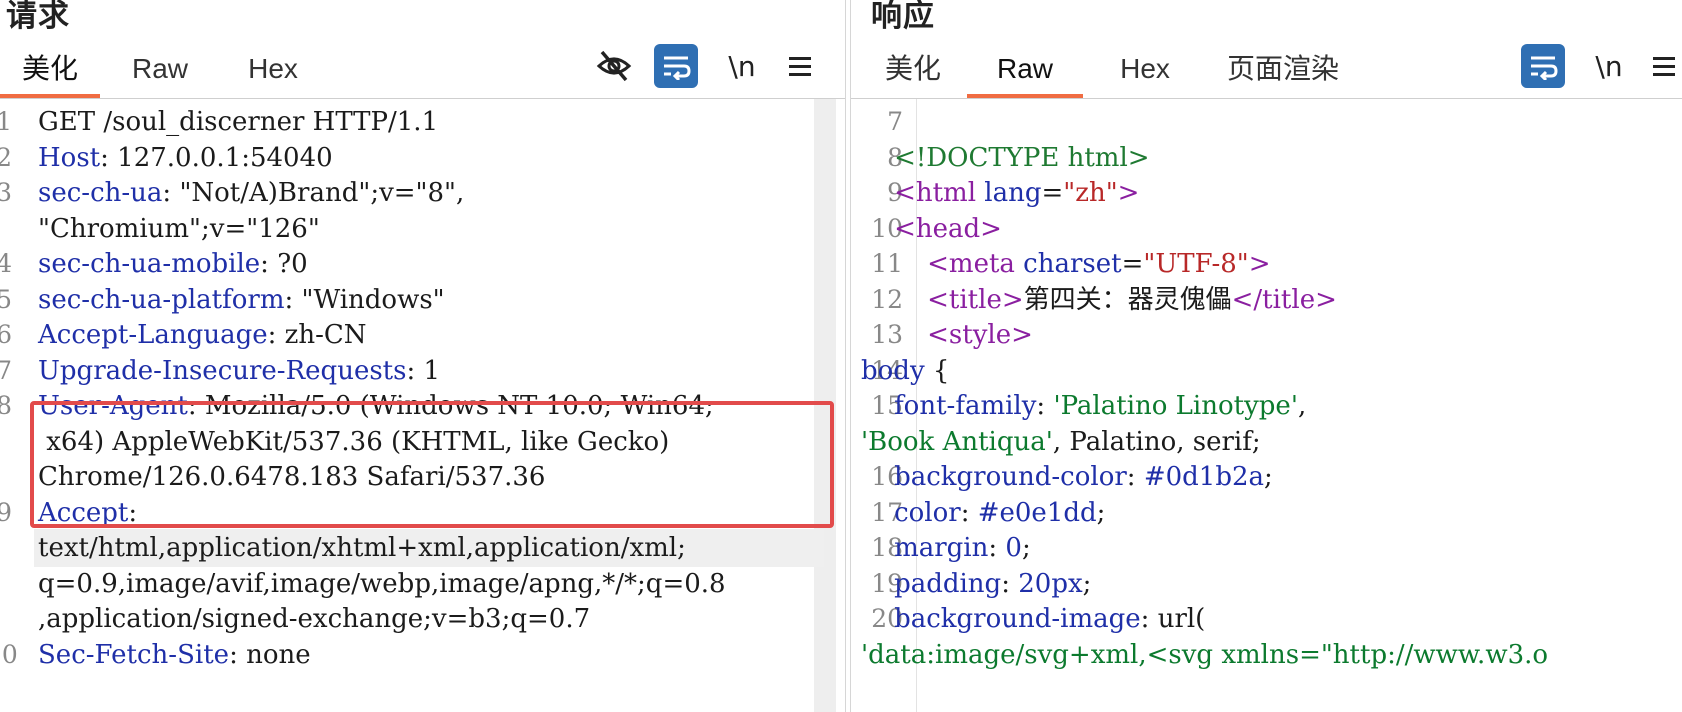  What do you see at coordinates (1127, 299) in the screenshot?
I see `code-token: 第四关：器灵傀儡` at bounding box center [1127, 299].